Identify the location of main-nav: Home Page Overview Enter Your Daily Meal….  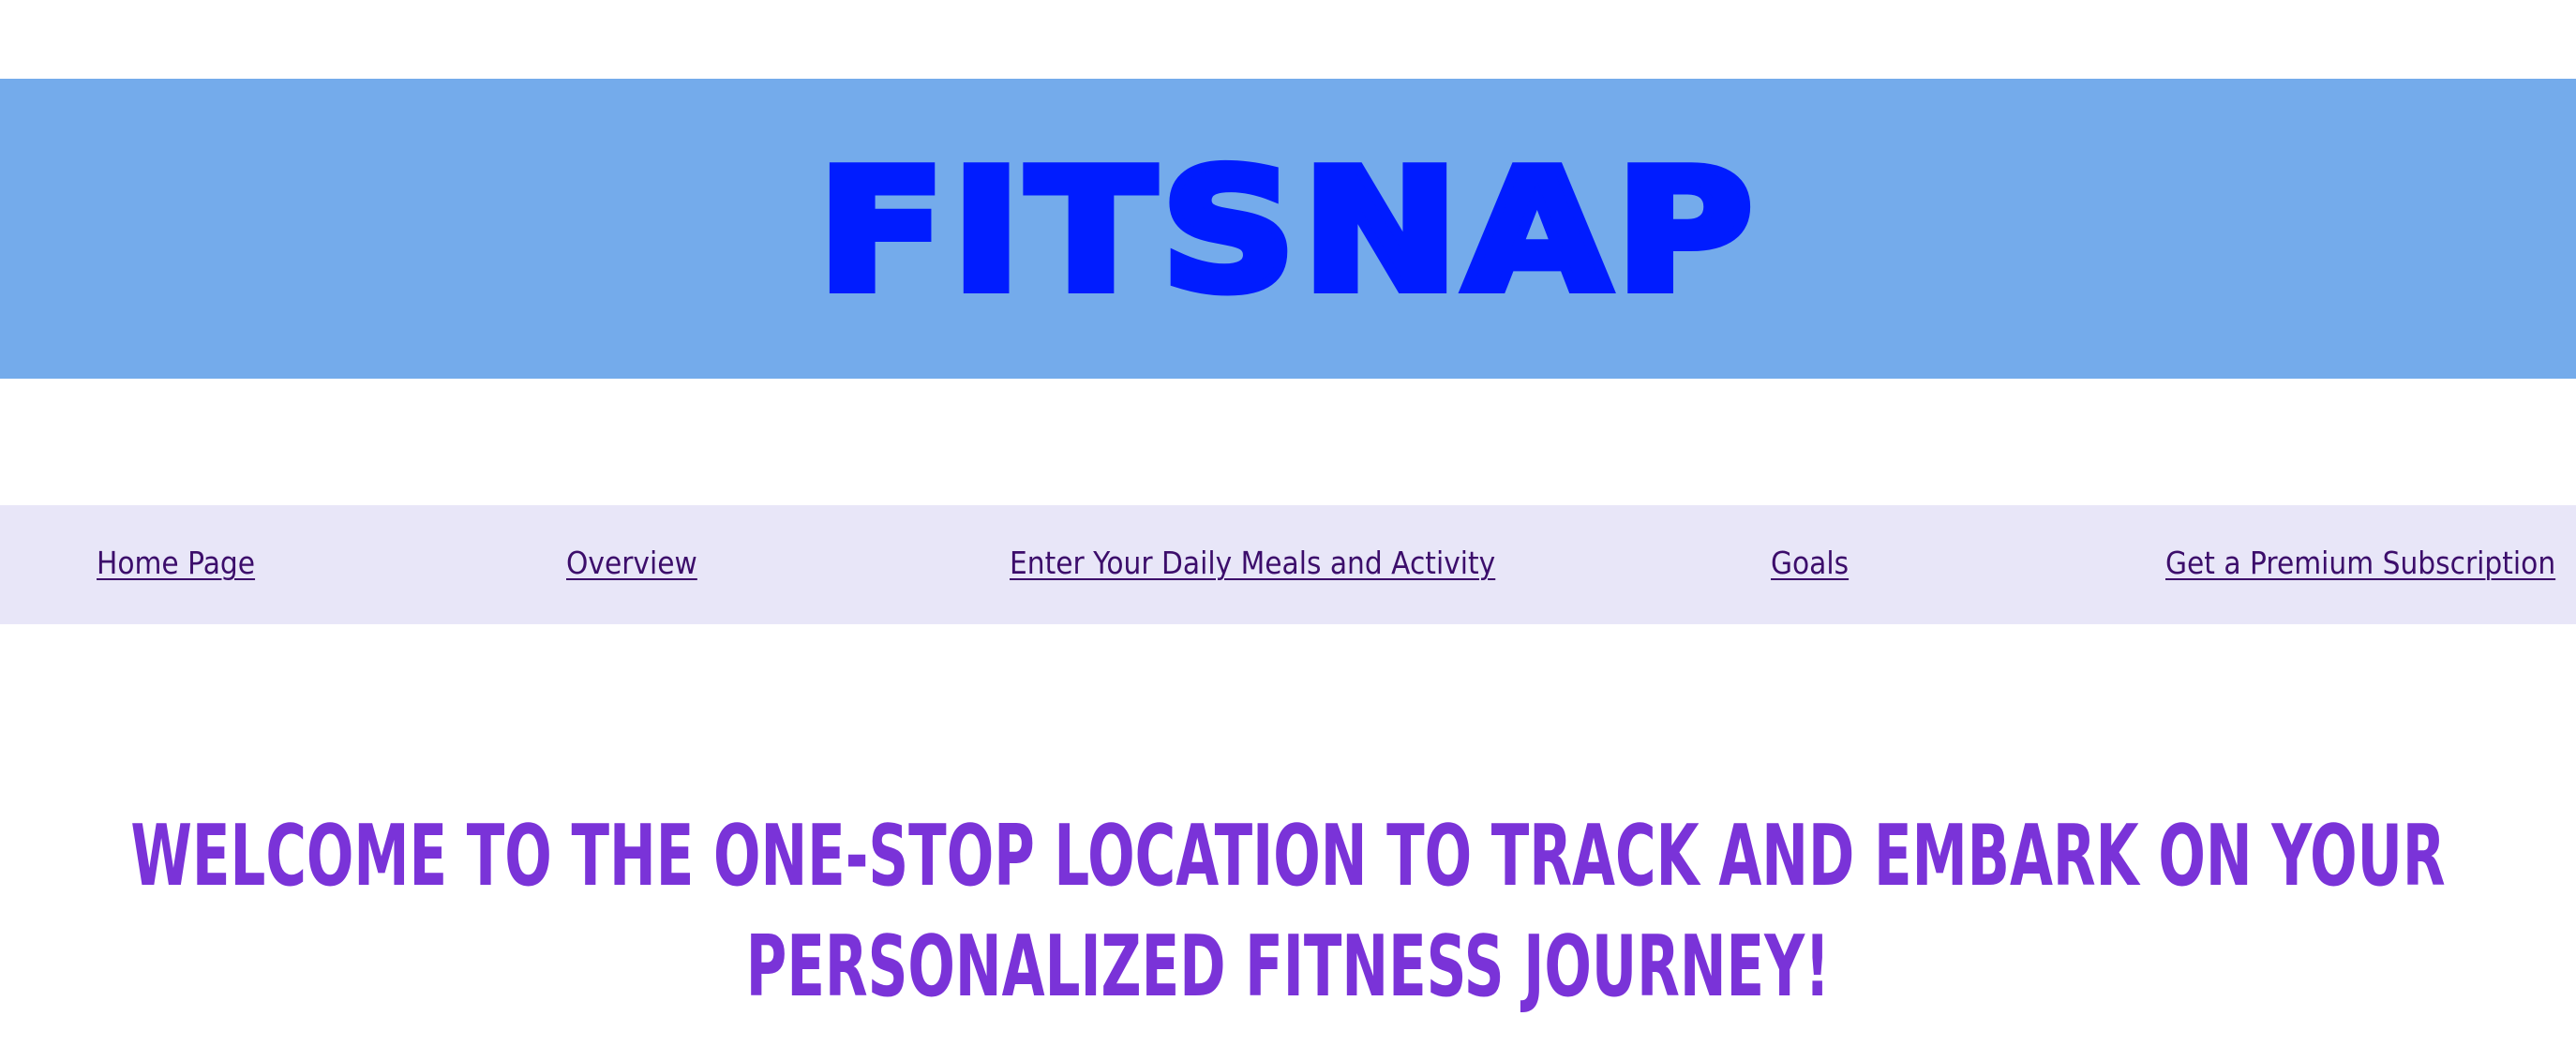
(1288, 565).